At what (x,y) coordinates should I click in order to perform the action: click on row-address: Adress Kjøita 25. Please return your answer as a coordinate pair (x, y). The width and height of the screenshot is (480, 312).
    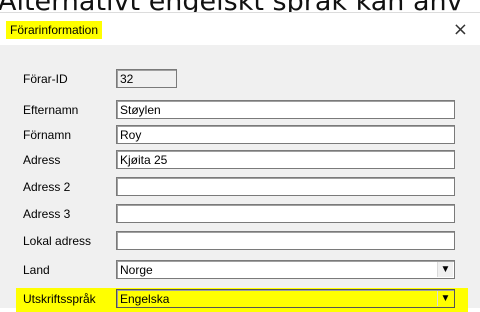
    Looking at the image, I should click on (240, 160).